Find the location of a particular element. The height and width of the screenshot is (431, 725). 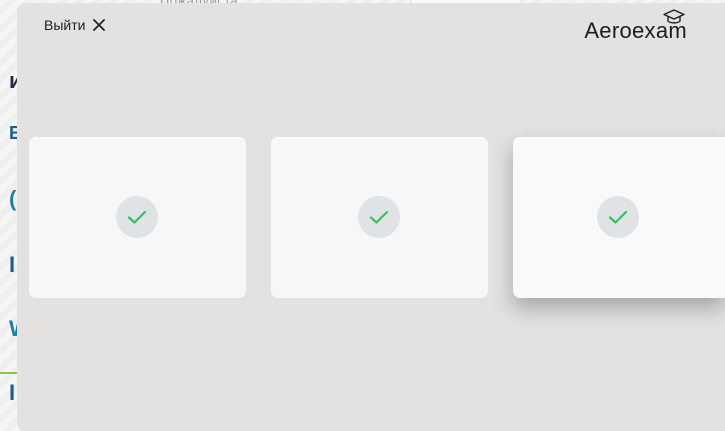

step-card-active is located at coordinates (619, 217).